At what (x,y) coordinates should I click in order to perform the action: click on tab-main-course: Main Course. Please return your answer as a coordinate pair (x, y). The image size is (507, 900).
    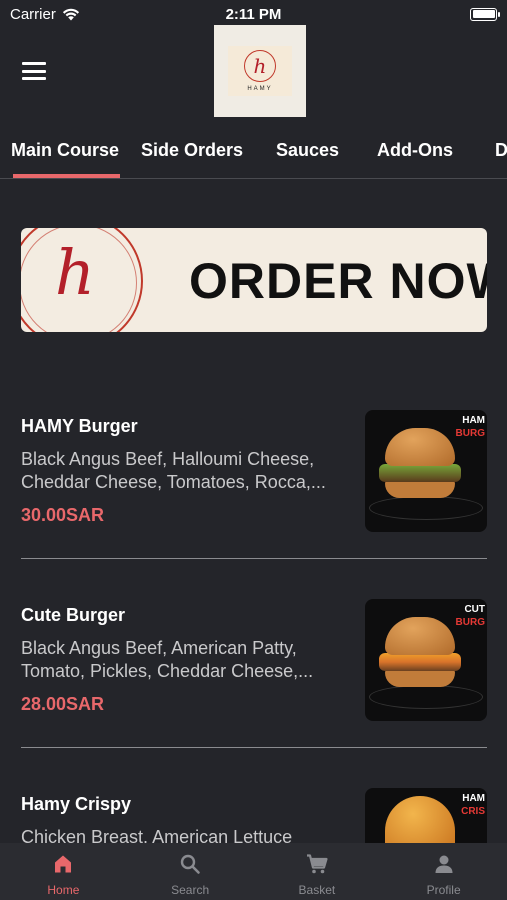
    Looking at the image, I should click on (65, 150).